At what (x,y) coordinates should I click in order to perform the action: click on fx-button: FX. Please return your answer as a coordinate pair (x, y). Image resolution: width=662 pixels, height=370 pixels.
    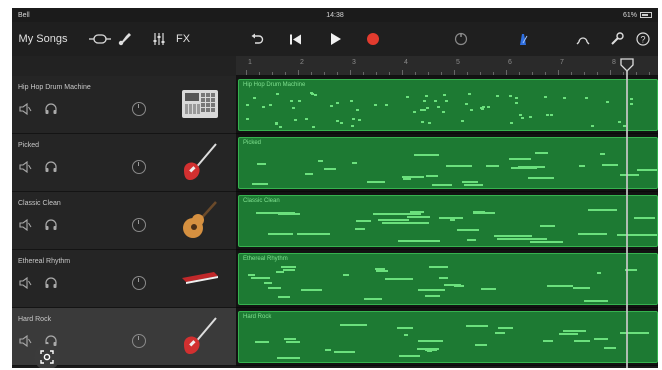
    Looking at the image, I should click on (183, 39).